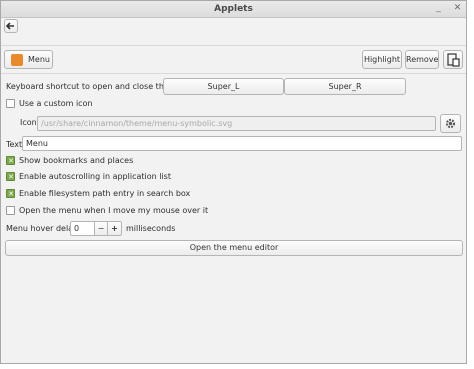 The height and width of the screenshot is (369, 474). Describe the element at coordinates (56, 103) in the screenshot. I see `custom-icon-label: Use a custom icon` at that location.